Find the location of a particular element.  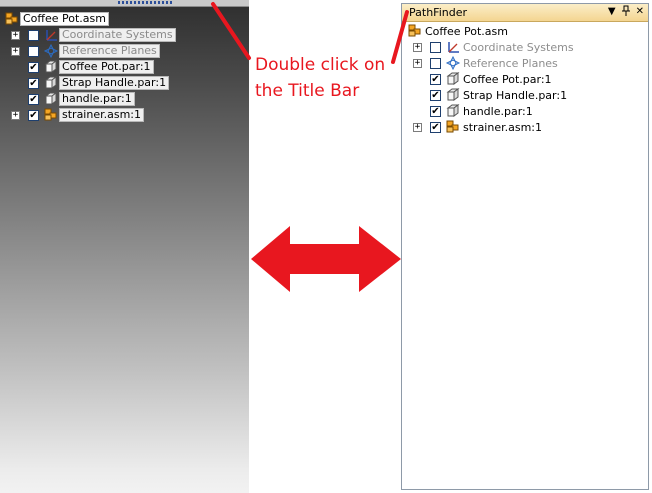

double-headed-arrow is located at coordinates (326, 259).